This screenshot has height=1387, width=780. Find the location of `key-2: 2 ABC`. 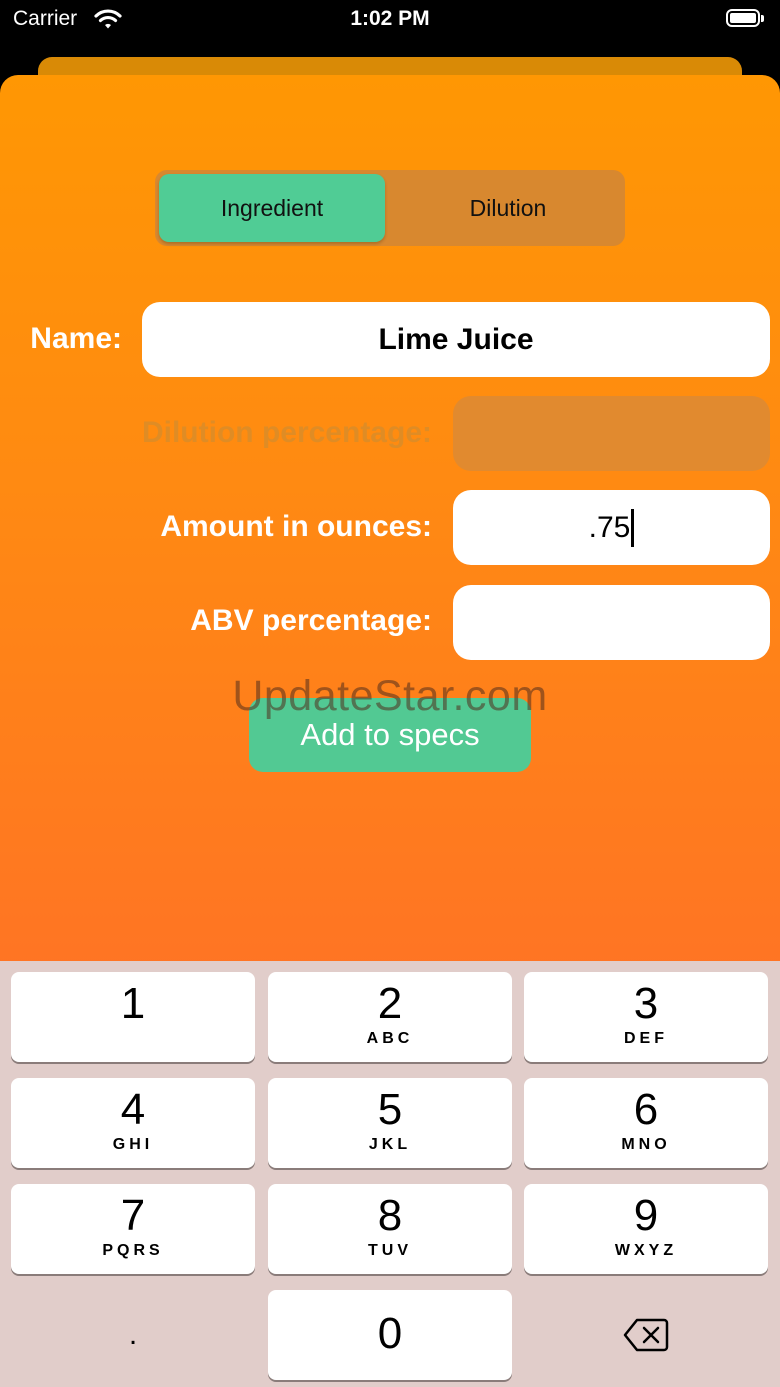

key-2: 2 ABC is located at coordinates (390, 1017).